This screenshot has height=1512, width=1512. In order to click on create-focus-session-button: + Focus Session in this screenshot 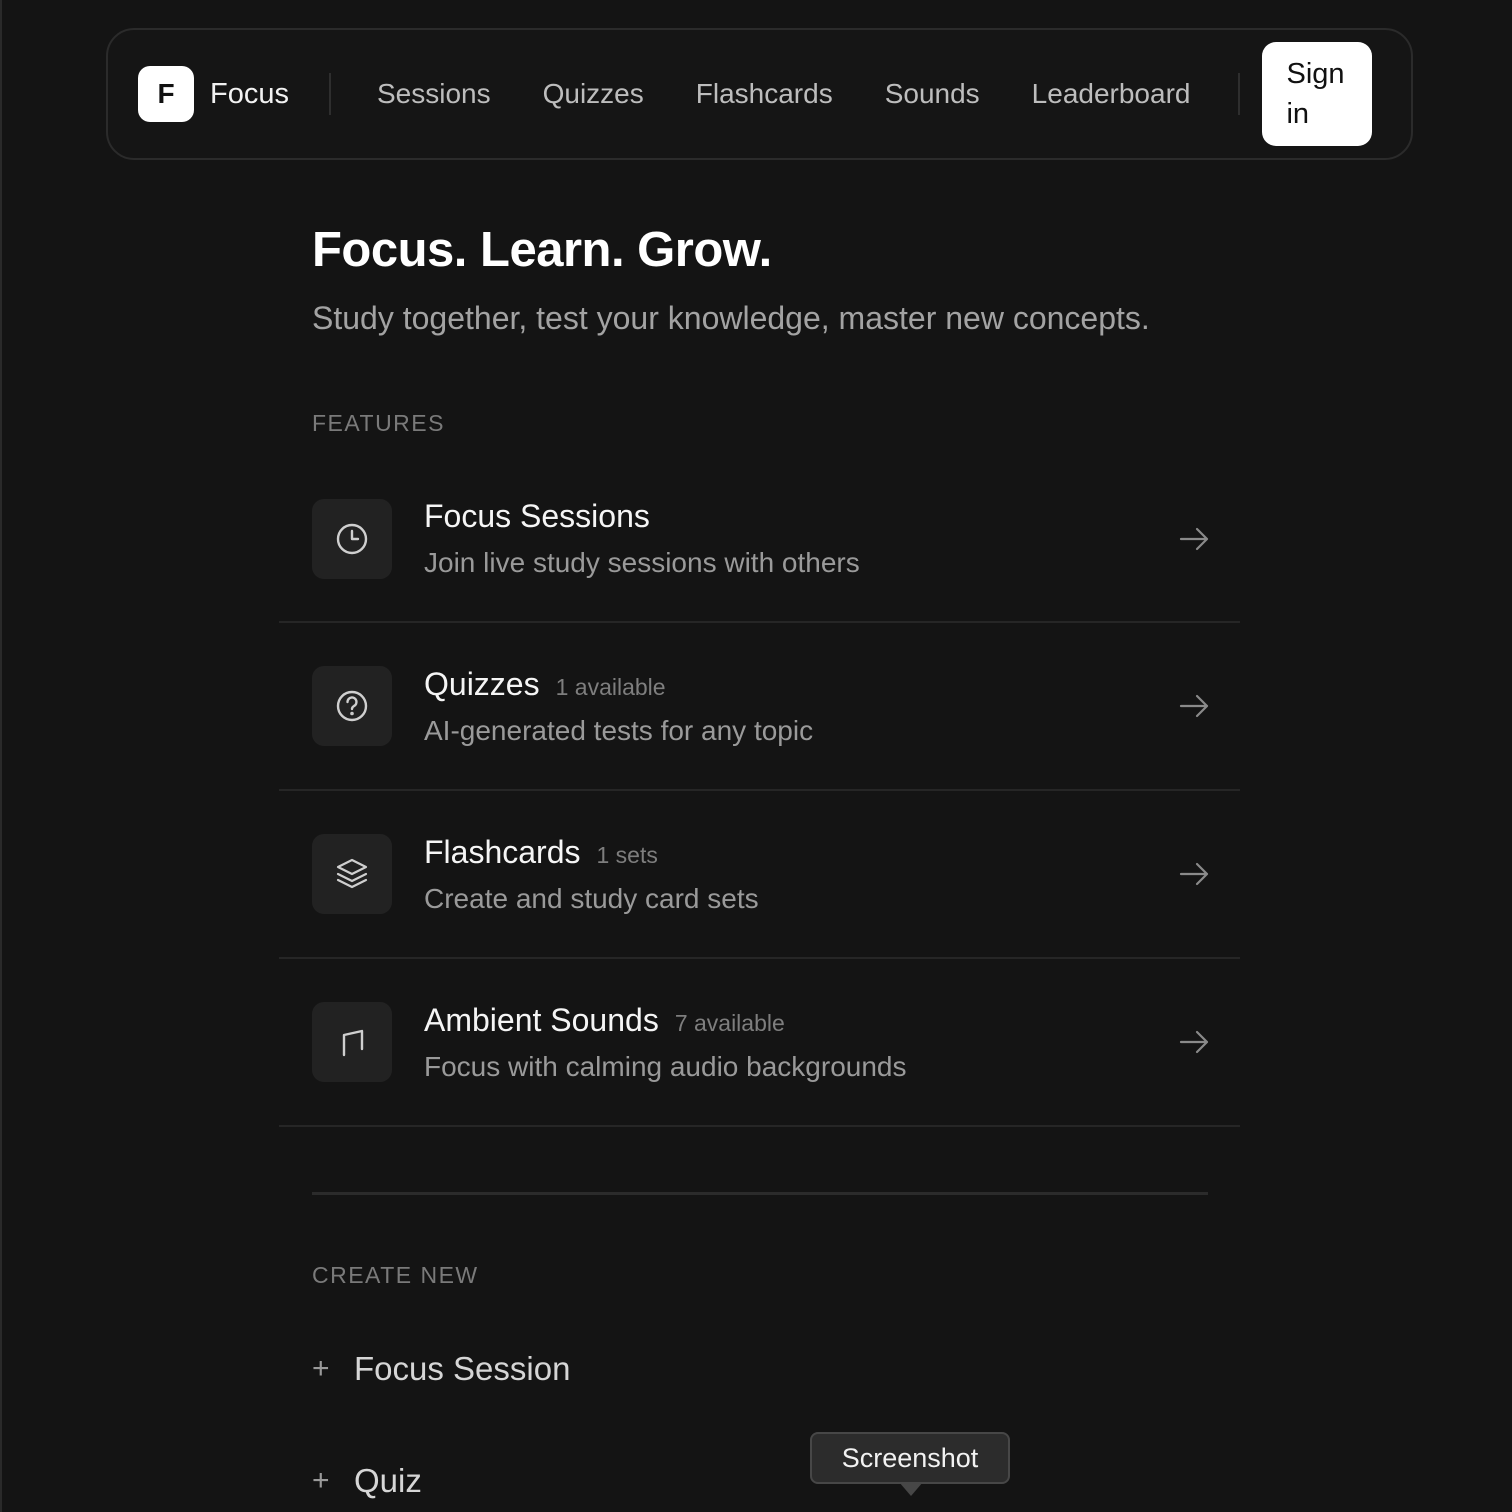, I will do `click(441, 1369)`.